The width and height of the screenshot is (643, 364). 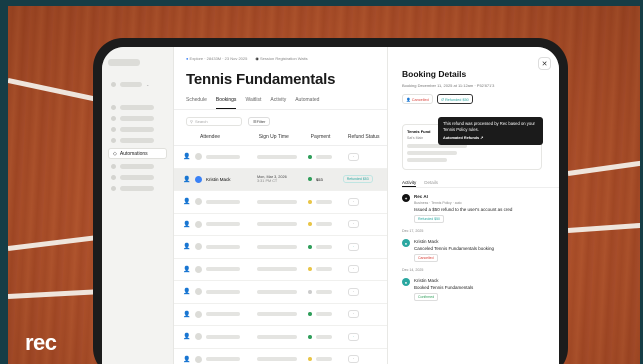 I want to click on tab-automated: Automated, so click(x=307, y=103).